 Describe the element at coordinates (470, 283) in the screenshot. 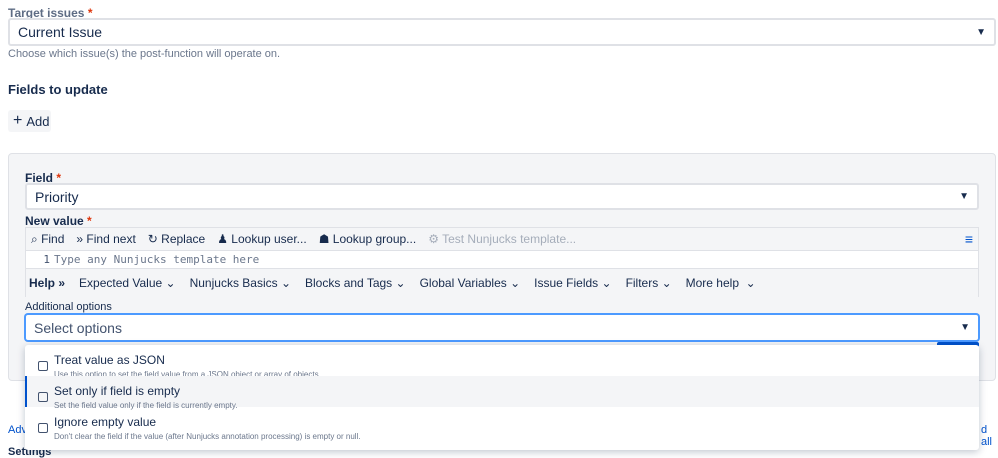

I see `help-menu-global-variables: Global Variables ⌄` at that location.